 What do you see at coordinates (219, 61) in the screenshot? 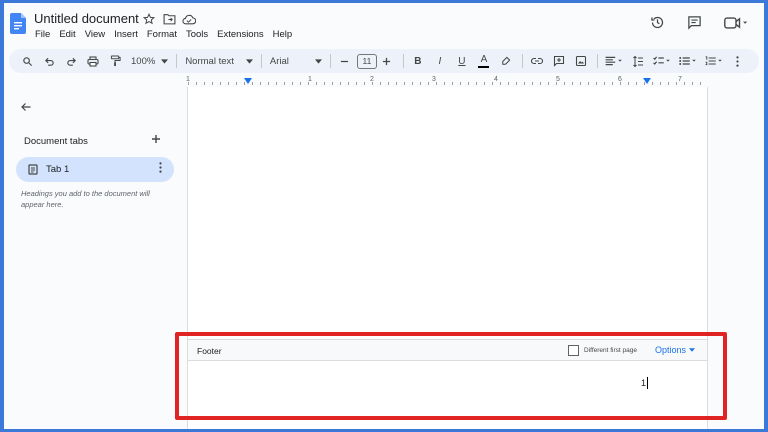
I see `style-select: Normal text` at bounding box center [219, 61].